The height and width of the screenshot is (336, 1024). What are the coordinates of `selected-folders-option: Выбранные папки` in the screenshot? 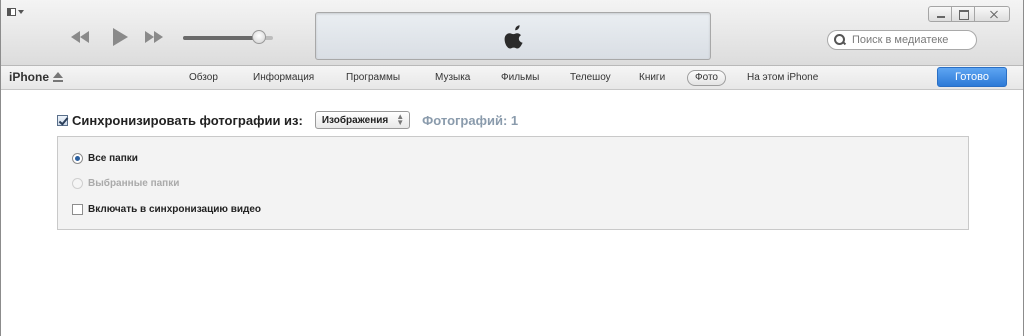 It's located at (125, 183).